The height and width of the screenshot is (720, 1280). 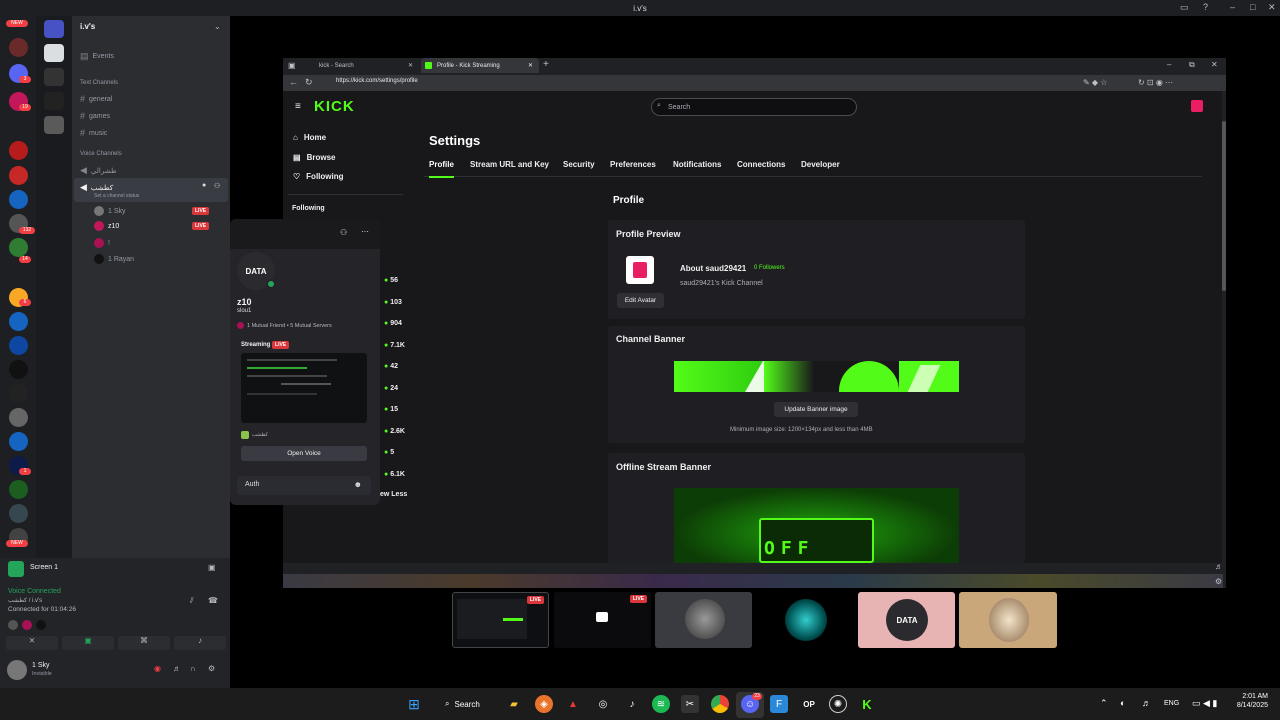 What do you see at coordinates (1204, 703) in the screenshot?
I see `network-icon: ▭ ◀ ▮` at bounding box center [1204, 703].